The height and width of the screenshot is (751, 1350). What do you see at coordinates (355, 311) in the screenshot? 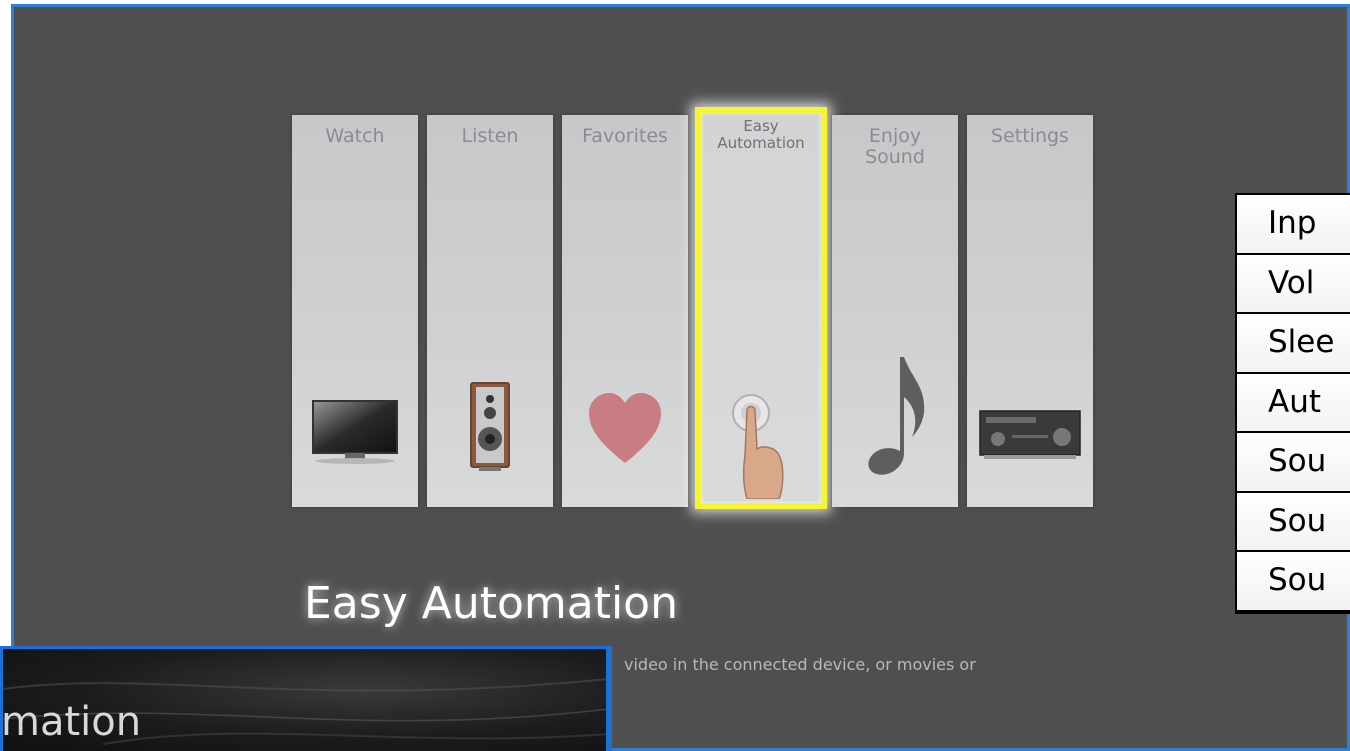
I see `tile-watch: Watch` at bounding box center [355, 311].